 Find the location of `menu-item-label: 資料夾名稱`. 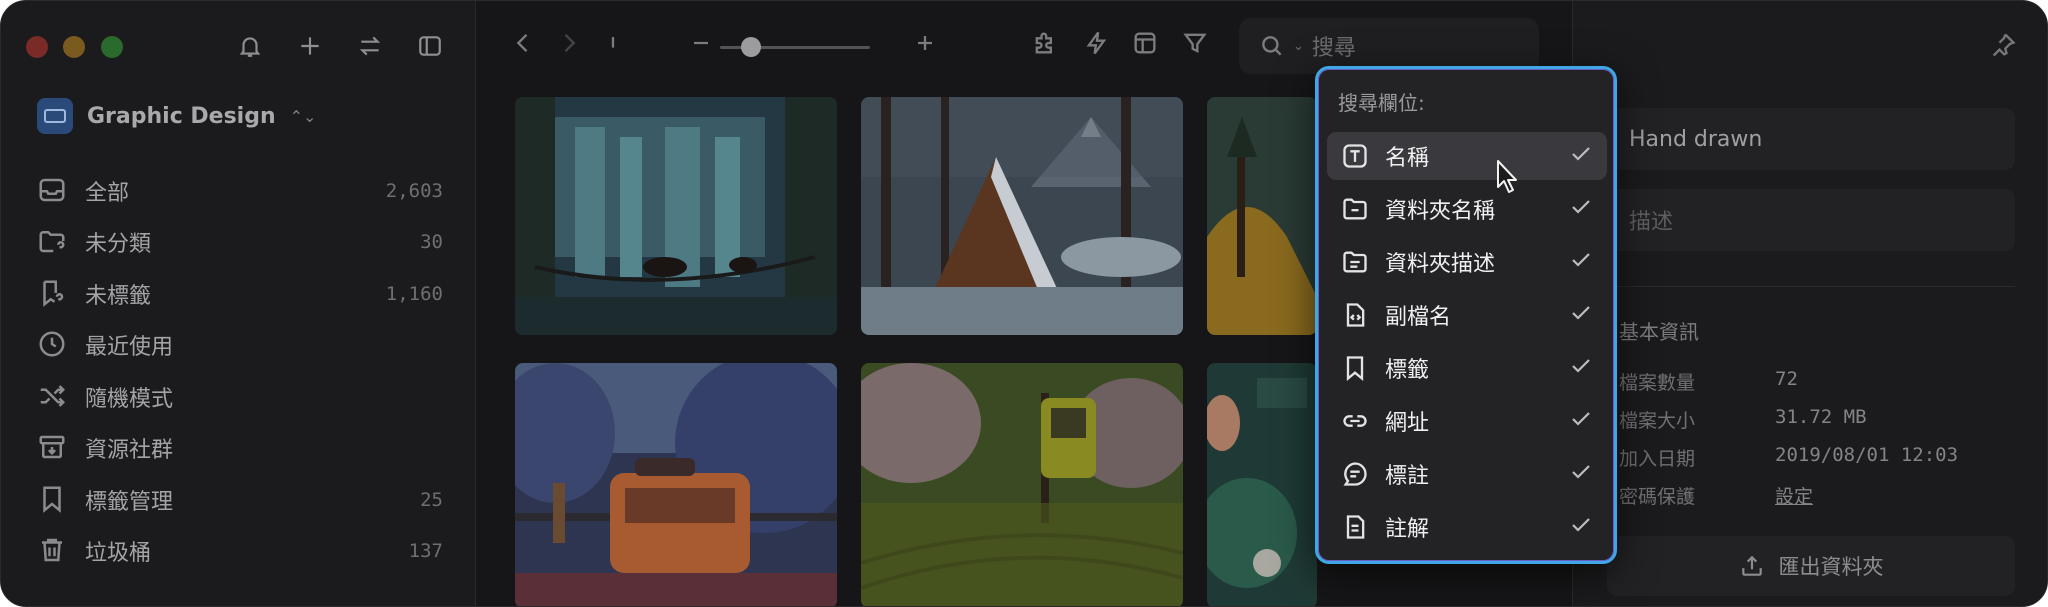

menu-item-label: 資料夾名稱 is located at coordinates (1440, 211).